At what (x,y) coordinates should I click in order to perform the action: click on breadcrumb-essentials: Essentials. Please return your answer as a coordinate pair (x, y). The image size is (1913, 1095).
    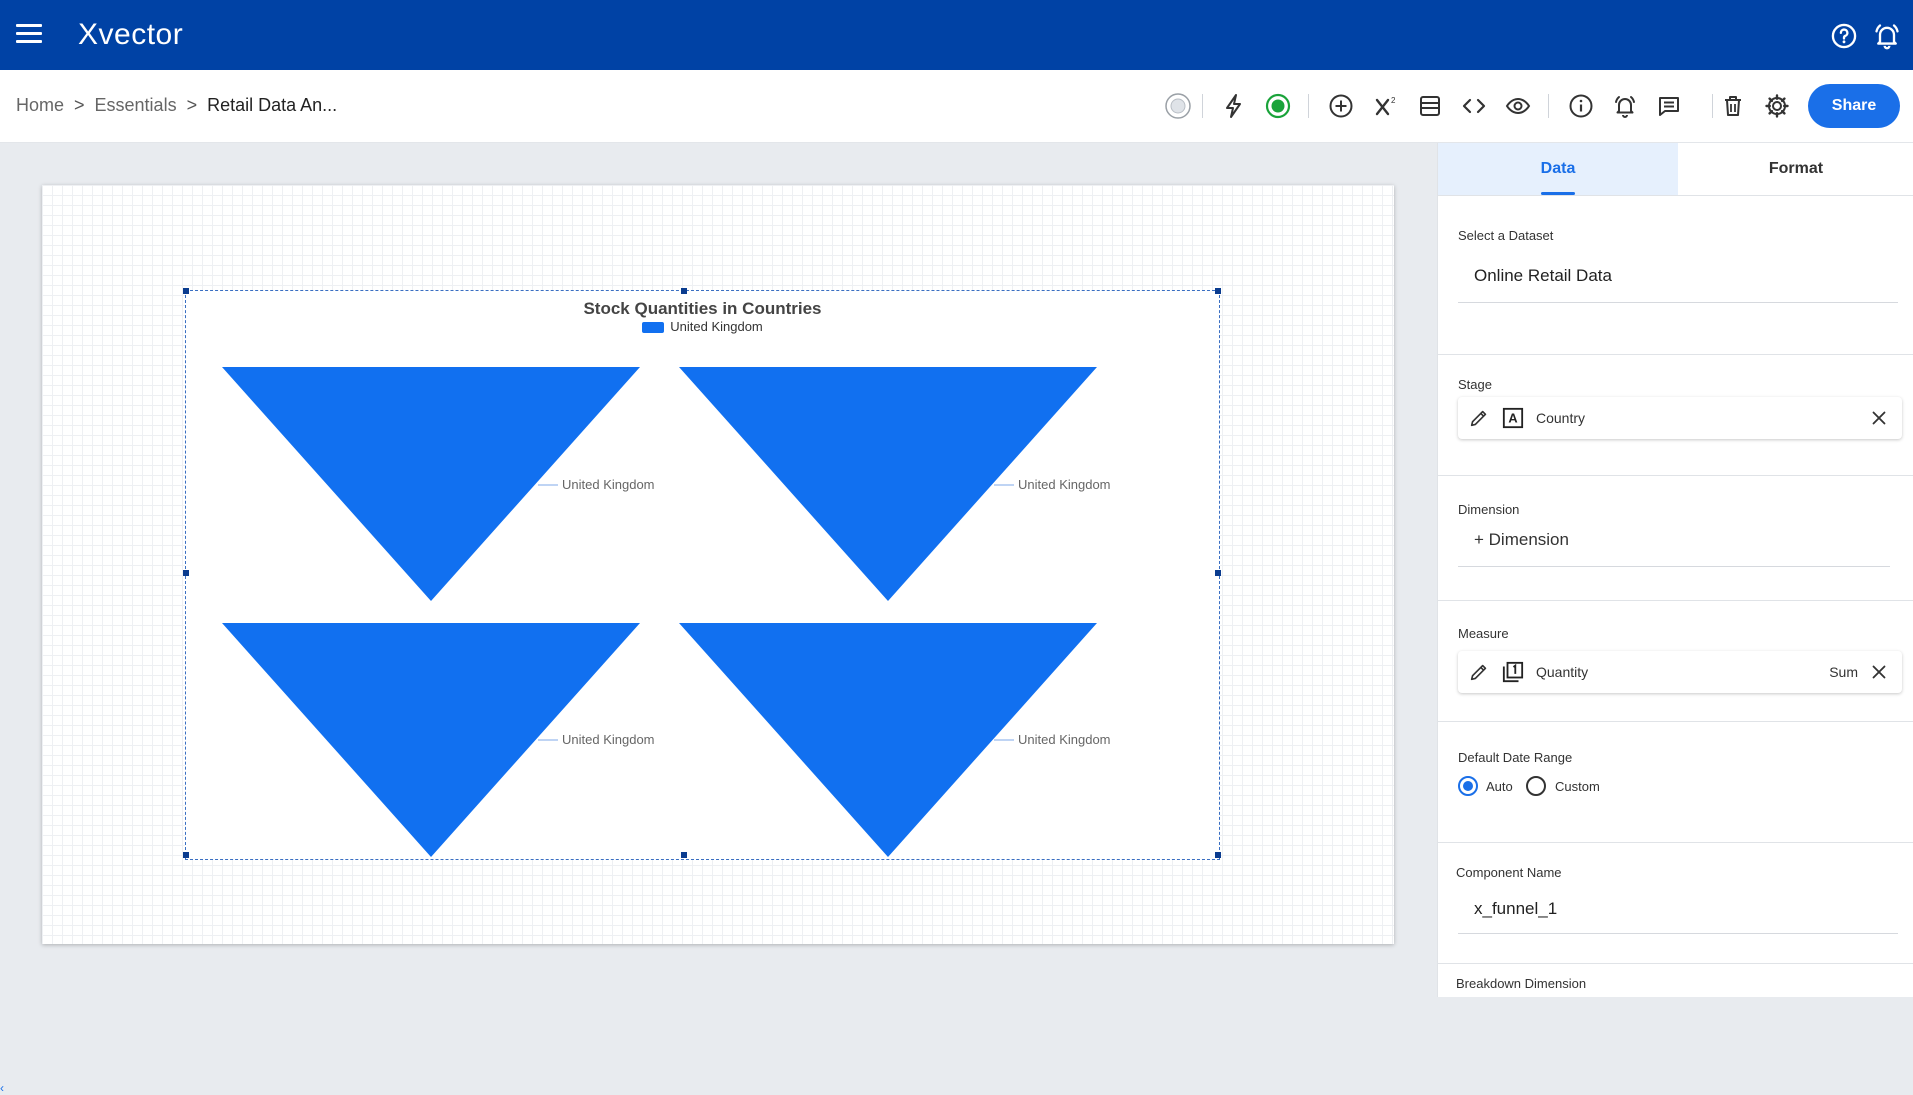
    Looking at the image, I should click on (136, 105).